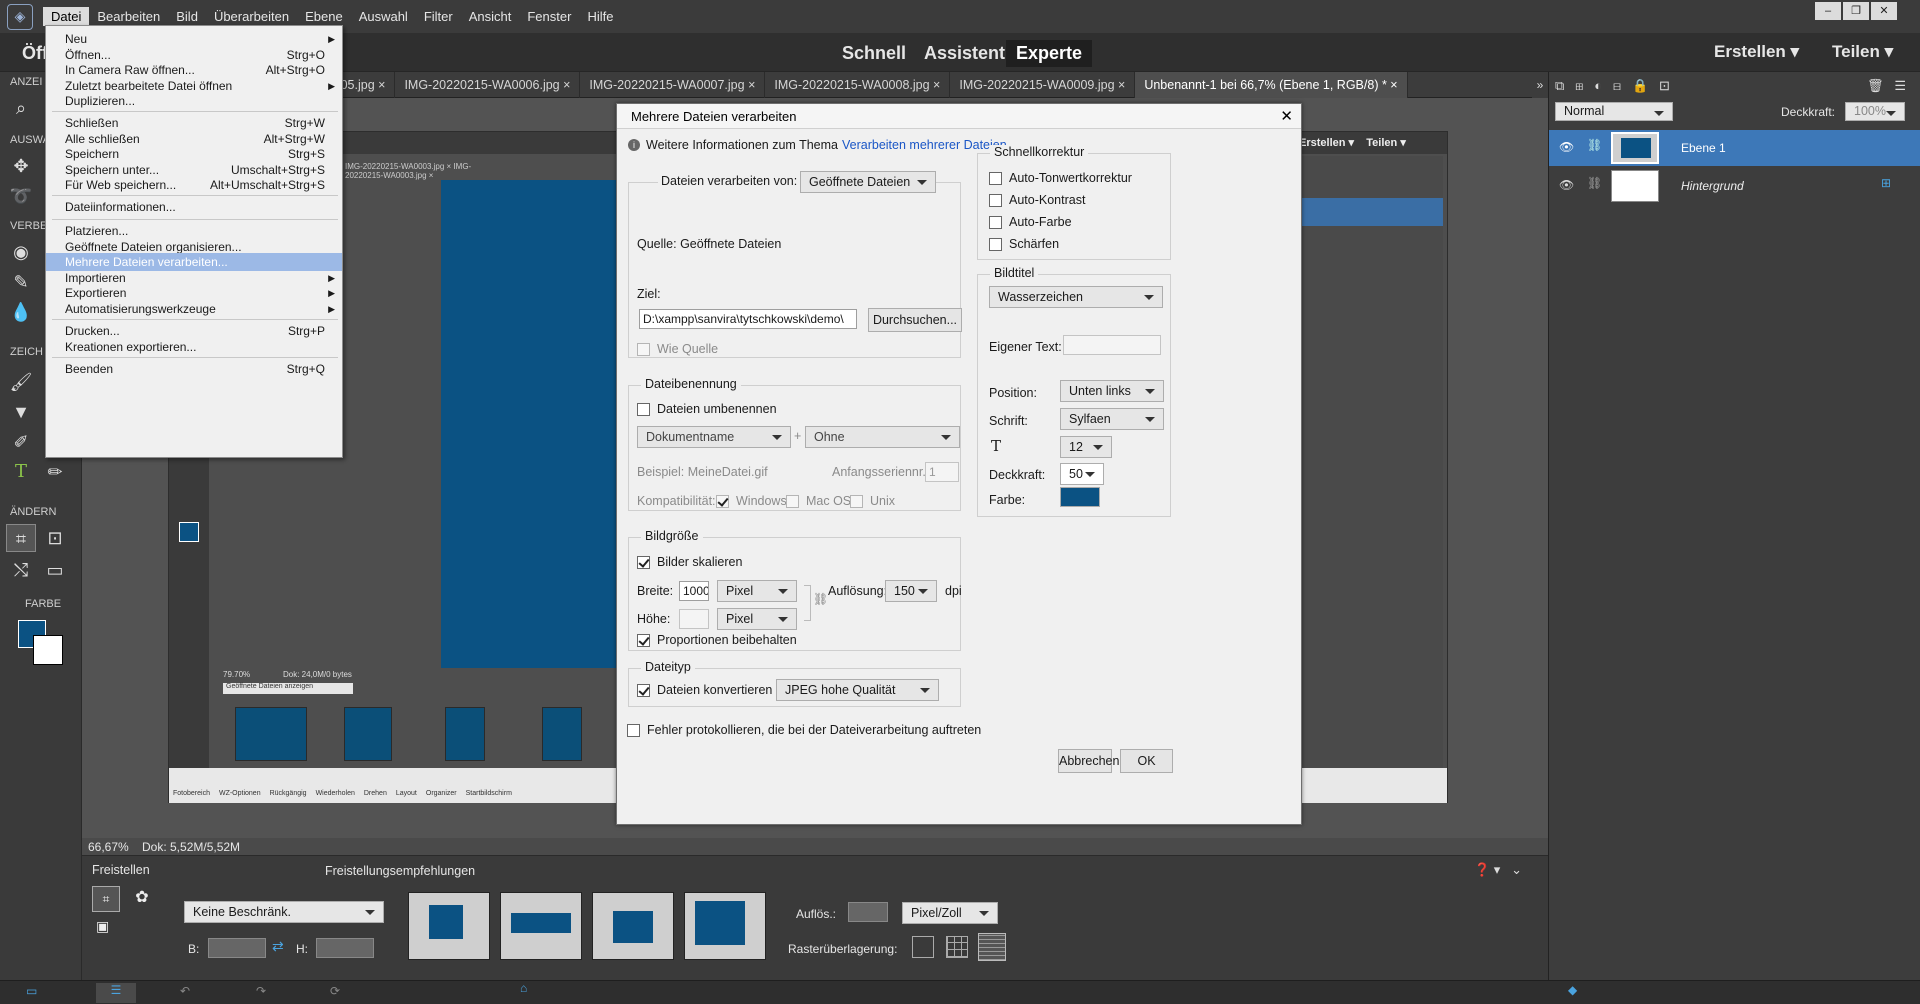 Image resolution: width=1920 pixels, height=1004 pixels. Describe the element at coordinates (21, 472) in the screenshot. I see `type-tool-icon: T` at that location.